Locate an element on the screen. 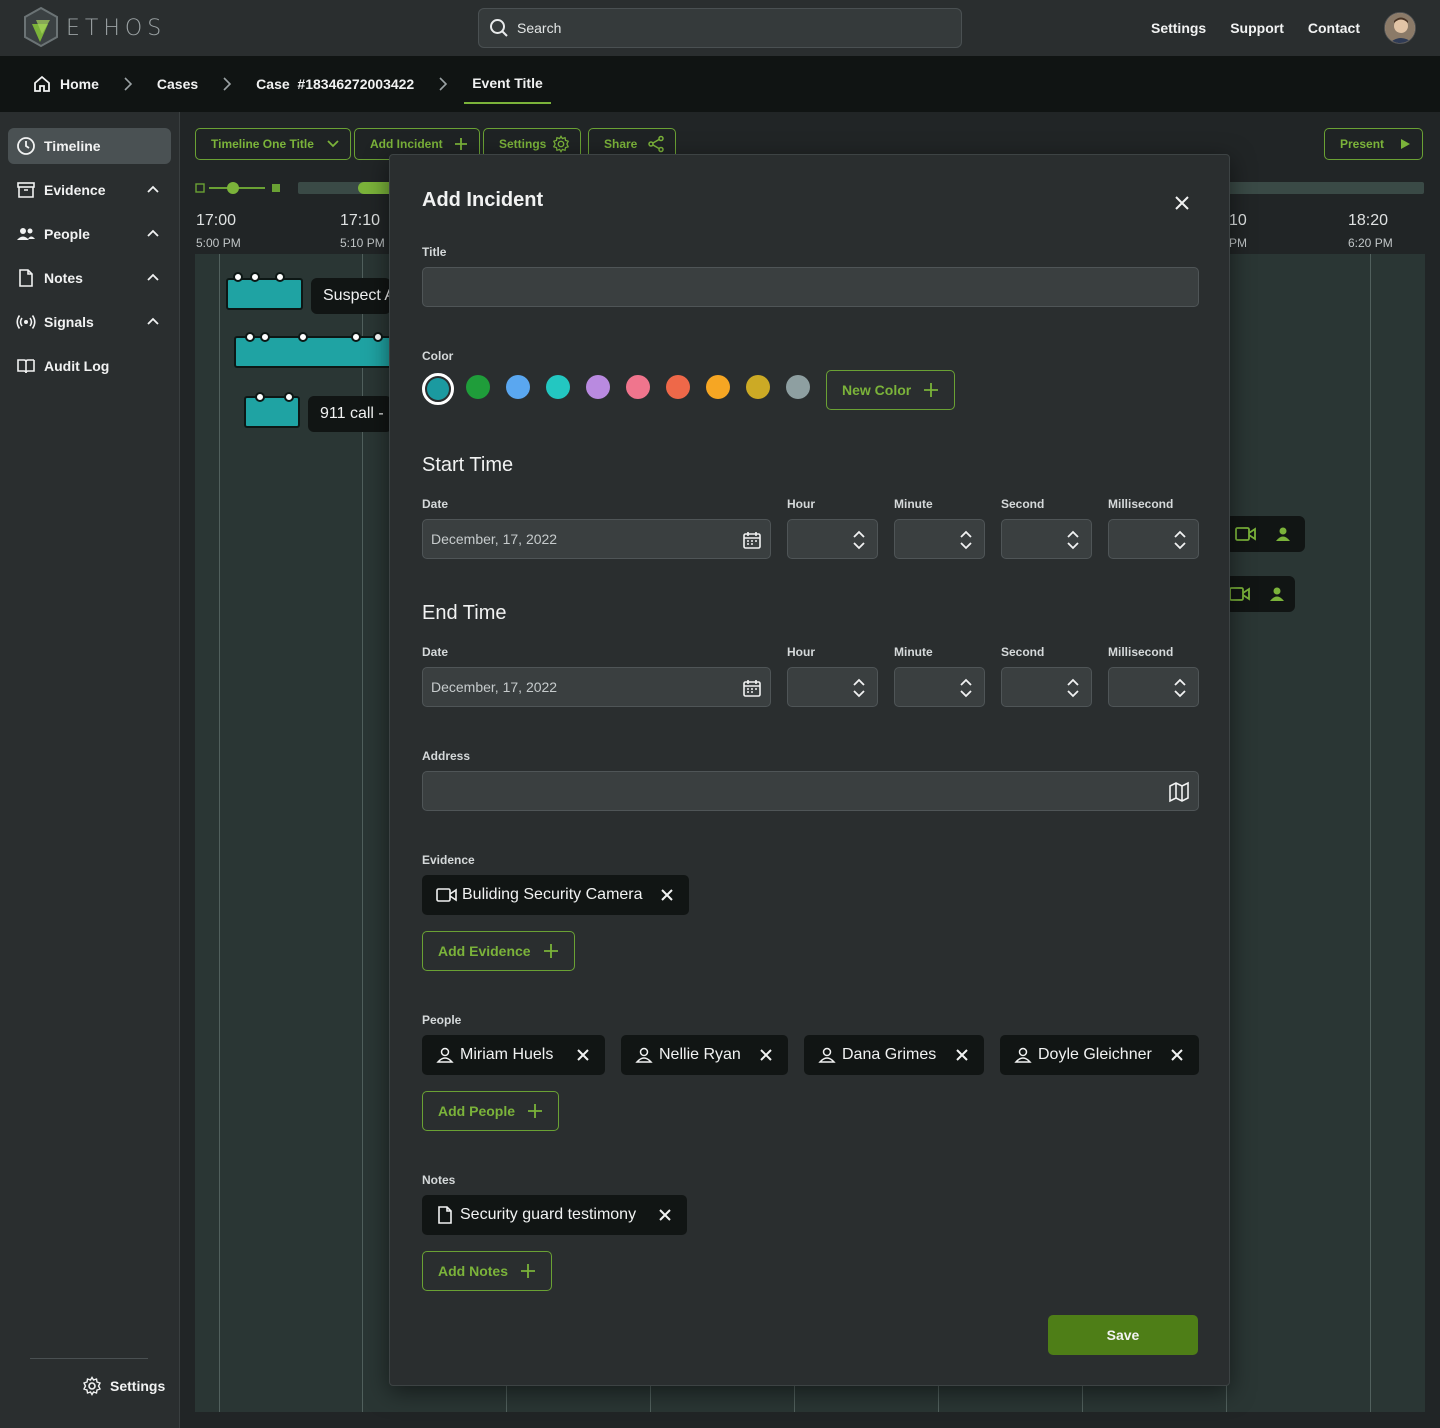  zoom-slider-handle is located at coordinates (233, 188).